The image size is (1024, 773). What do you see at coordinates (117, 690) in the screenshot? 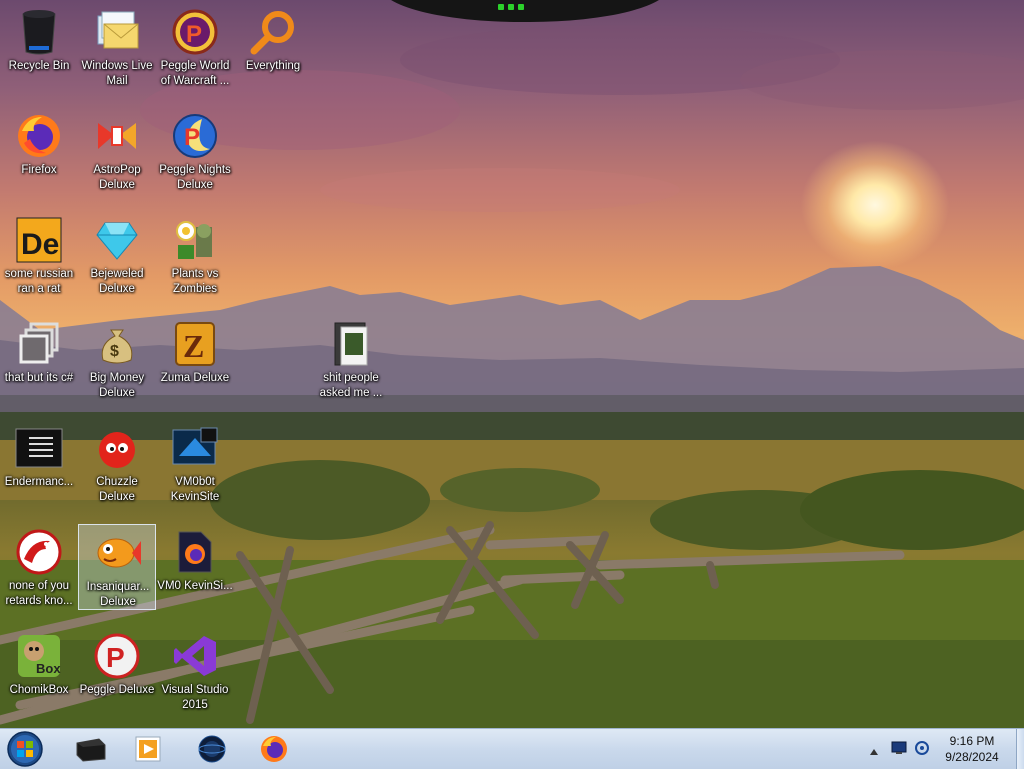
I see `icon-label: Peggle Deluxe` at bounding box center [117, 690].